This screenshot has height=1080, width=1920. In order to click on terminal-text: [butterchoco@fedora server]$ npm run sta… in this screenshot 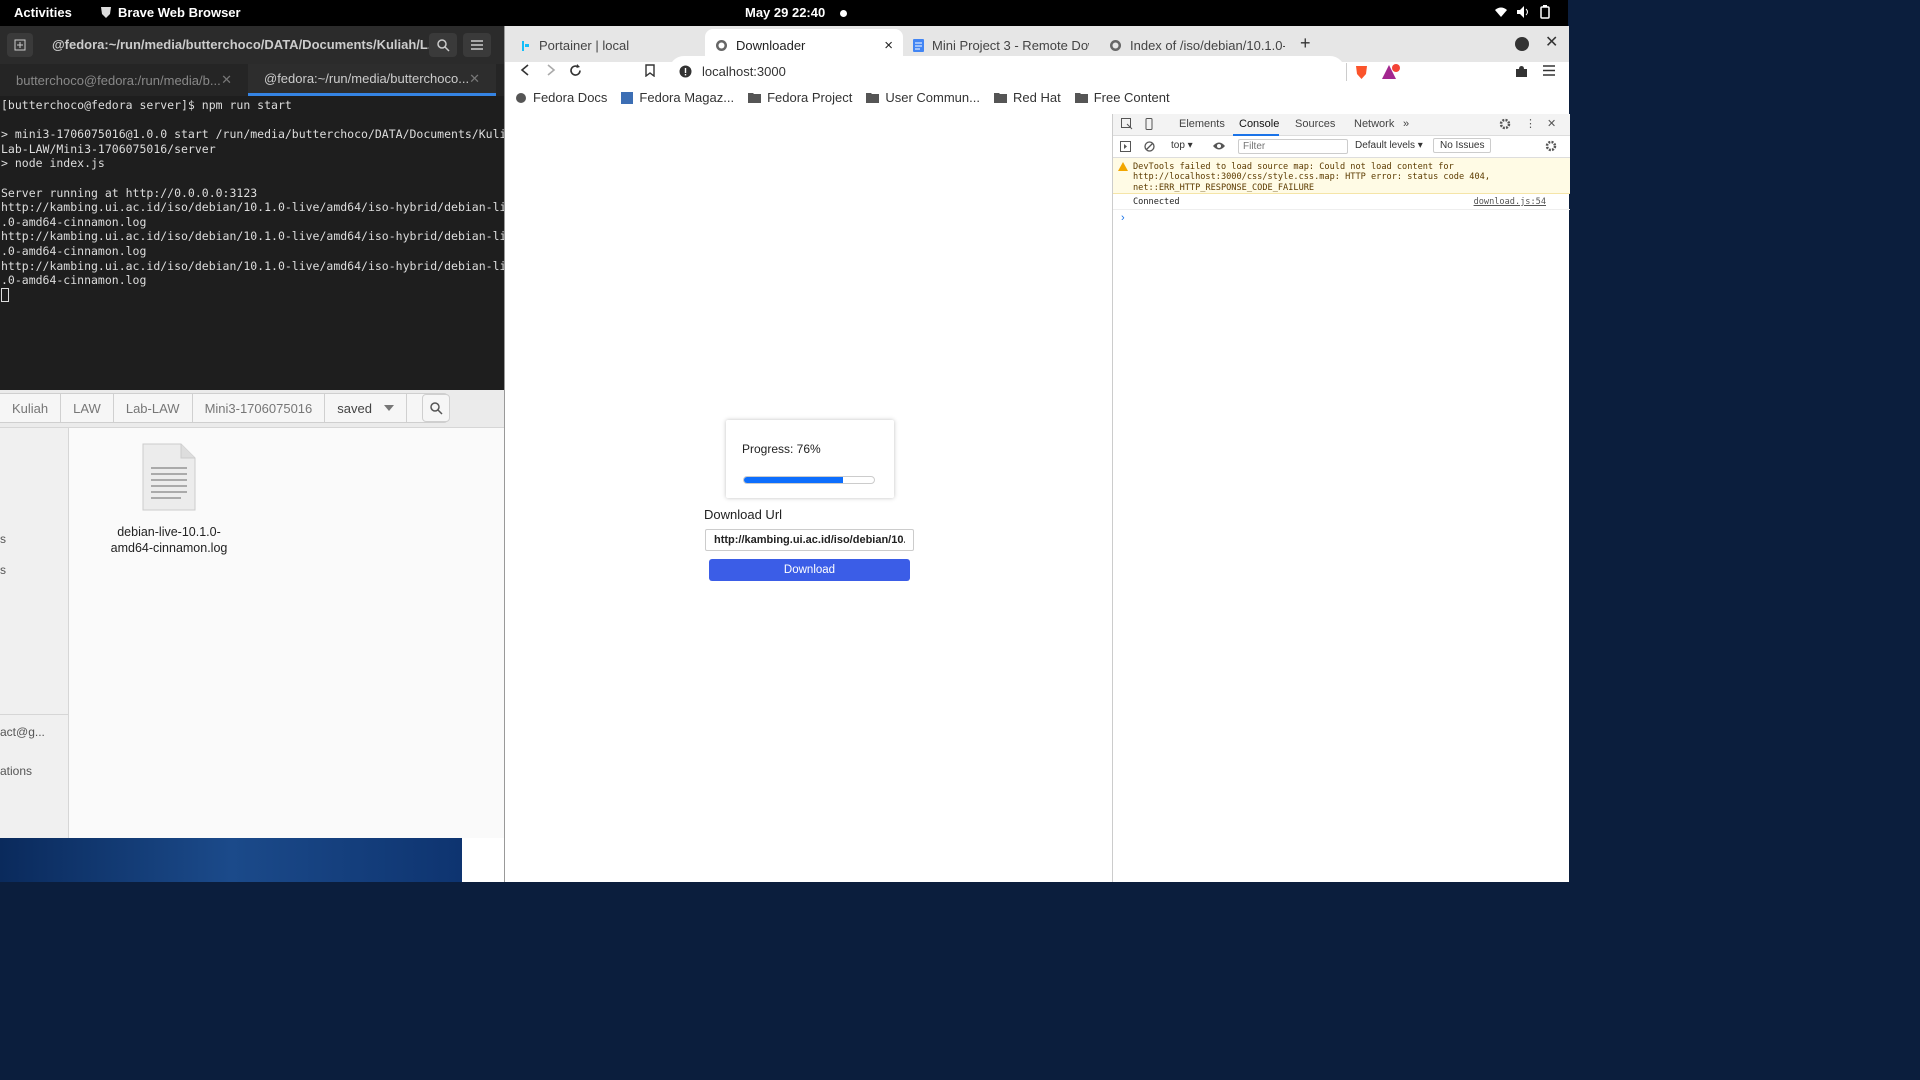, I will do `click(268, 193)`.